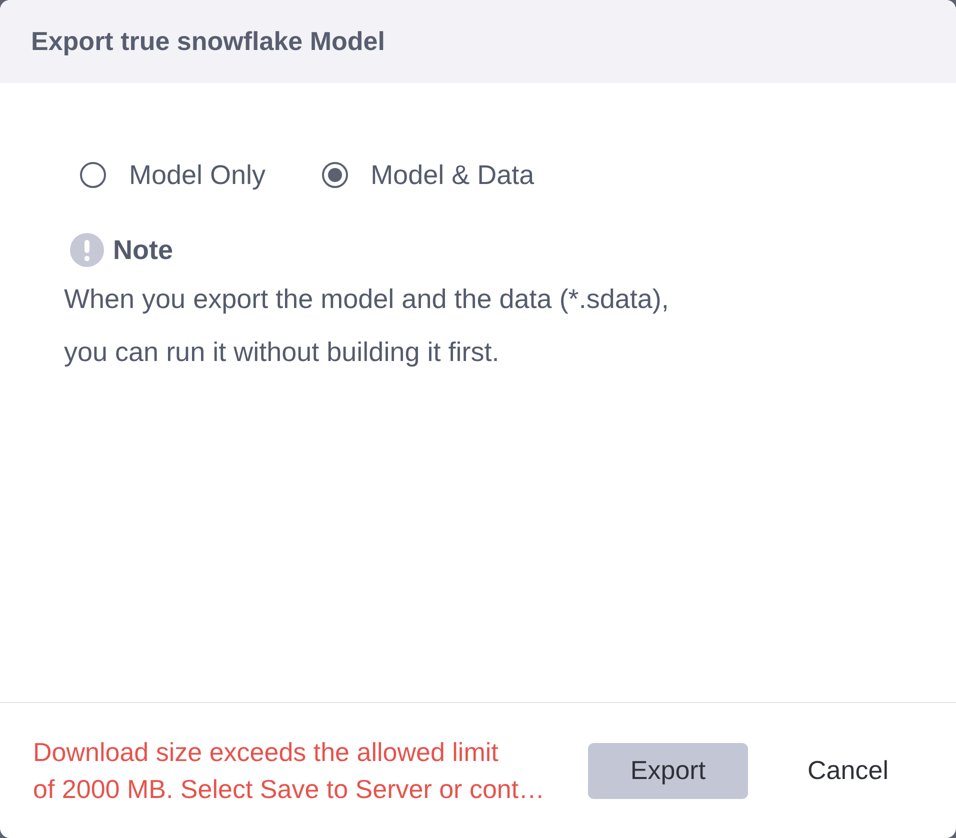 Image resolution: width=956 pixels, height=838 pixels. I want to click on exclamation-icon, so click(87, 250).